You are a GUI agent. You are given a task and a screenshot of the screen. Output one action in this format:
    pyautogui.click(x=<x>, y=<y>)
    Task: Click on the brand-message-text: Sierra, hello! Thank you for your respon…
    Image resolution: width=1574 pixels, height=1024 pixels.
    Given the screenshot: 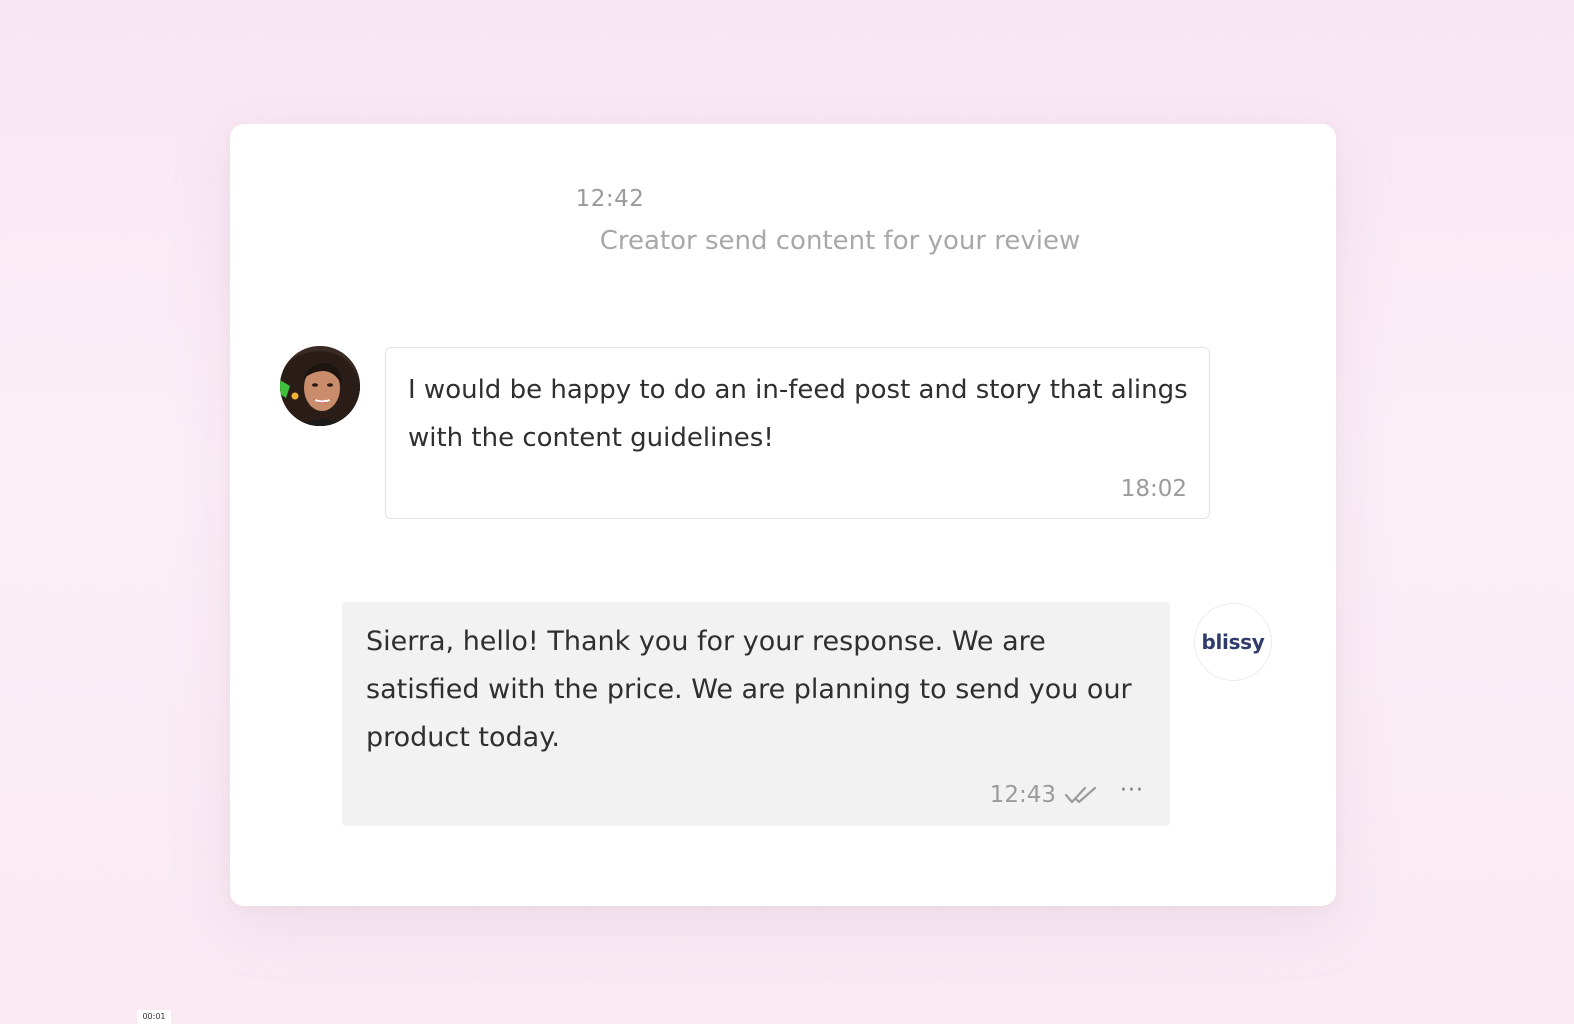 What is the action you would take?
    pyautogui.click(x=749, y=689)
    